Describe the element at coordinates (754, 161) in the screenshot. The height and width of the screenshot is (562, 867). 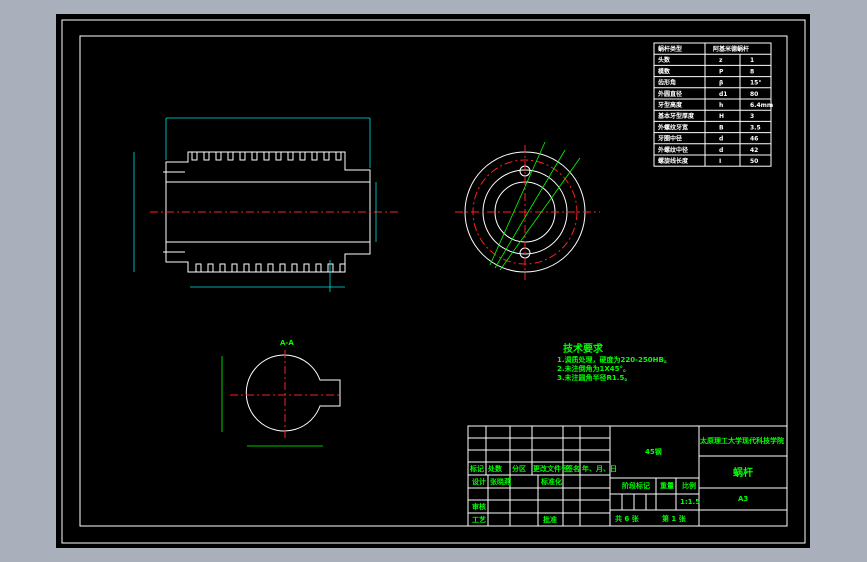
I see `table-cell: 50` at that location.